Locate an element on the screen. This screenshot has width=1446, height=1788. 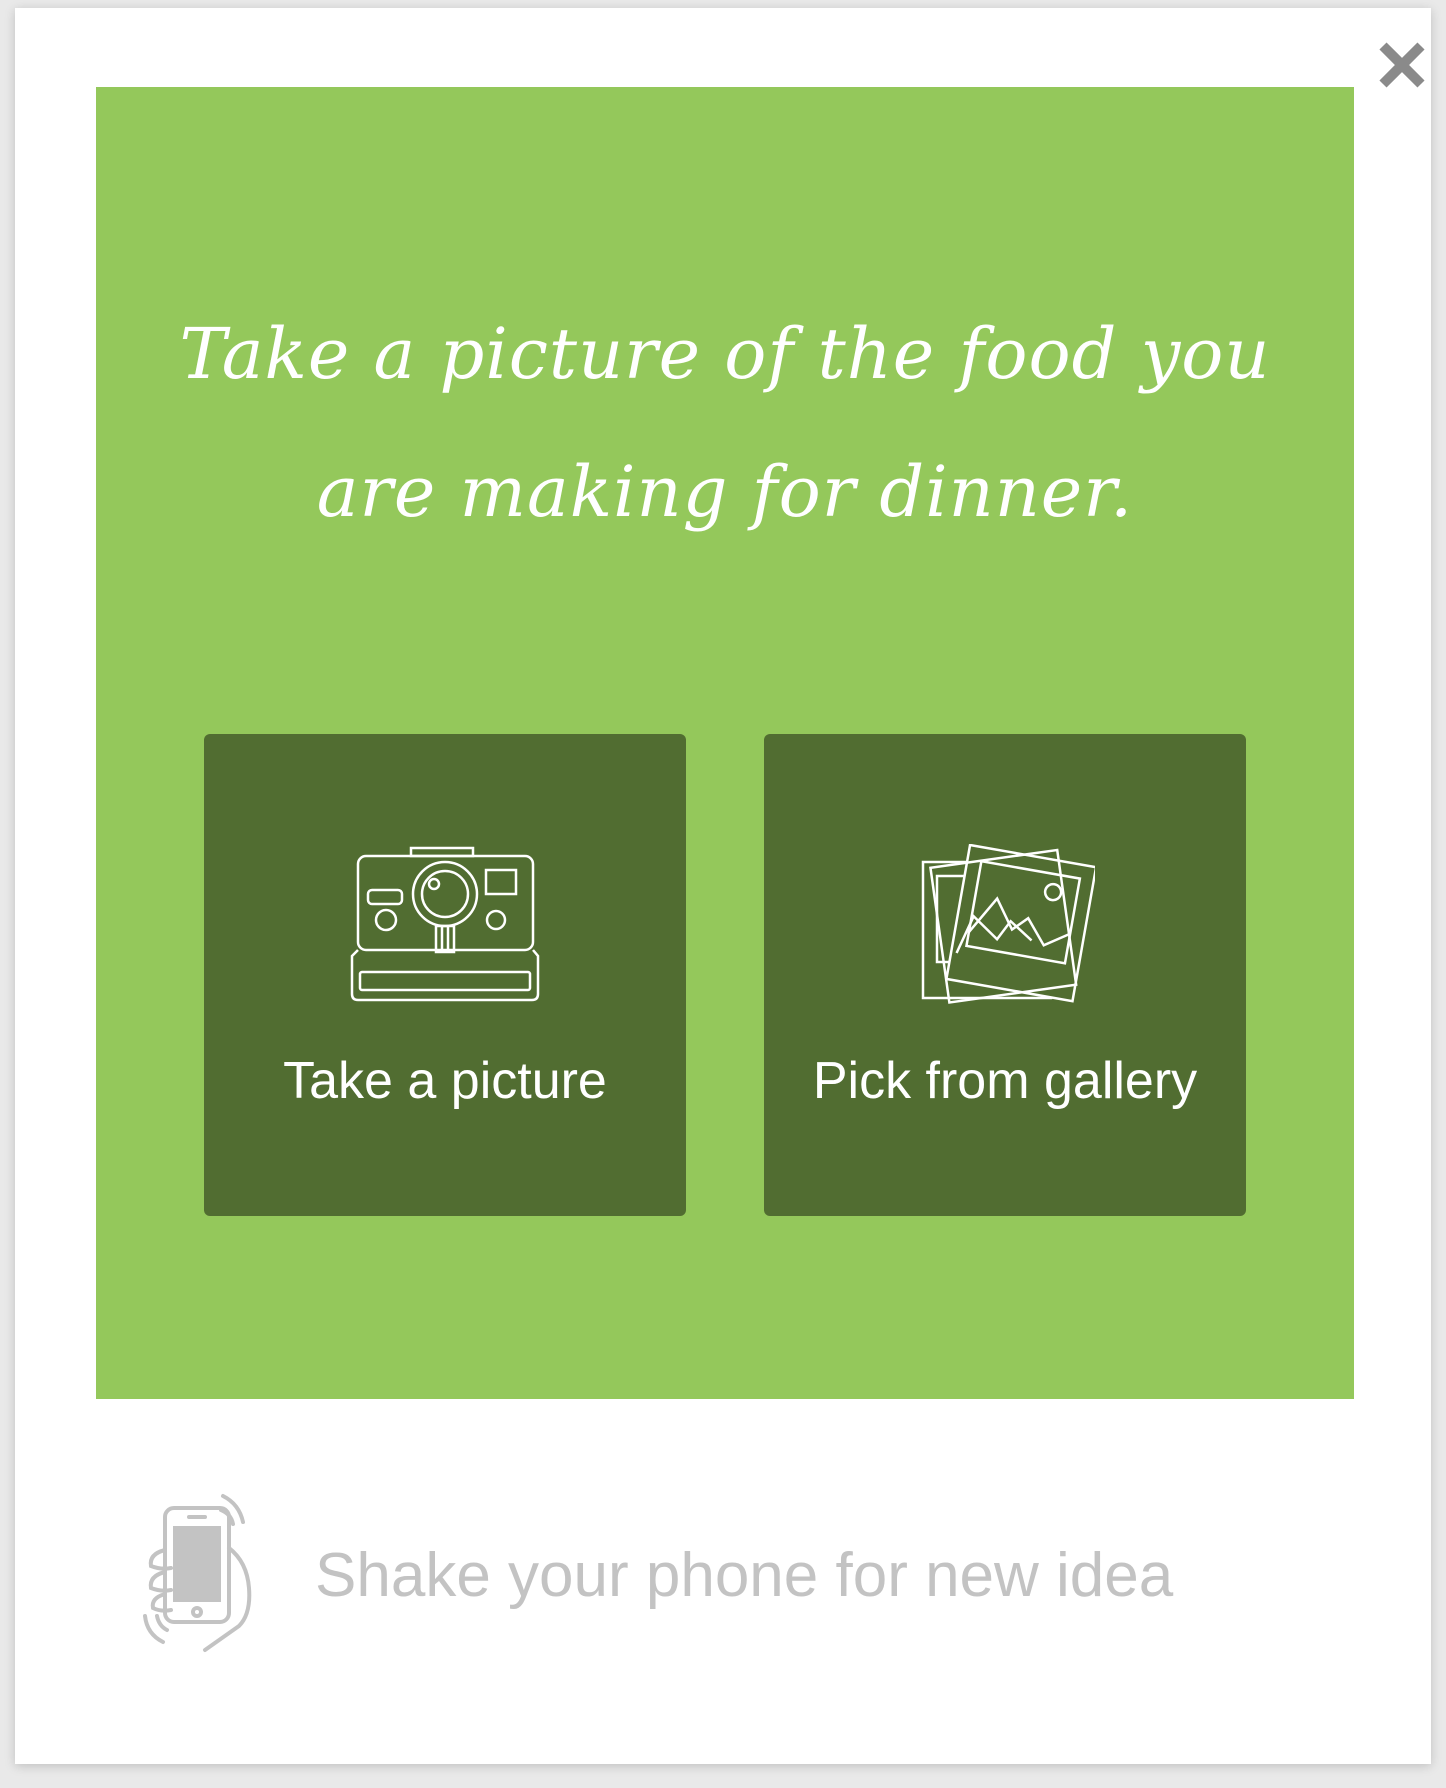
instant-camera-icon is located at coordinates (445, 924).